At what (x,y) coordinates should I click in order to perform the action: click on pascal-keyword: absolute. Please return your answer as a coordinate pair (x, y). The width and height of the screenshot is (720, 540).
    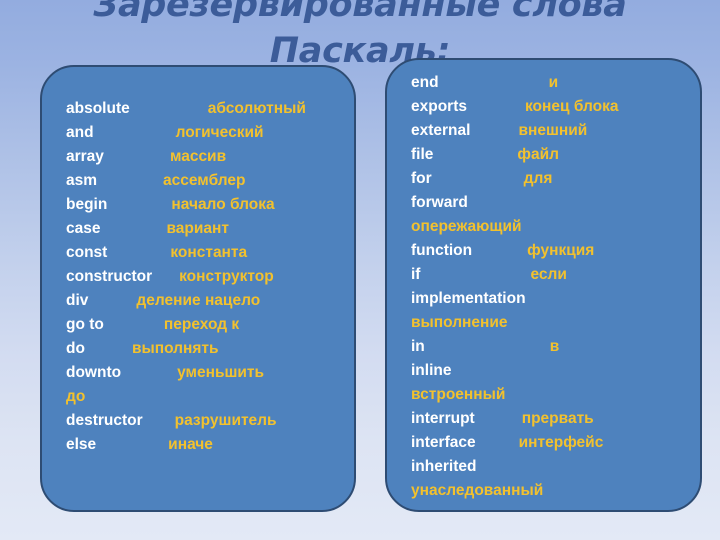
    Looking at the image, I should click on (98, 108).